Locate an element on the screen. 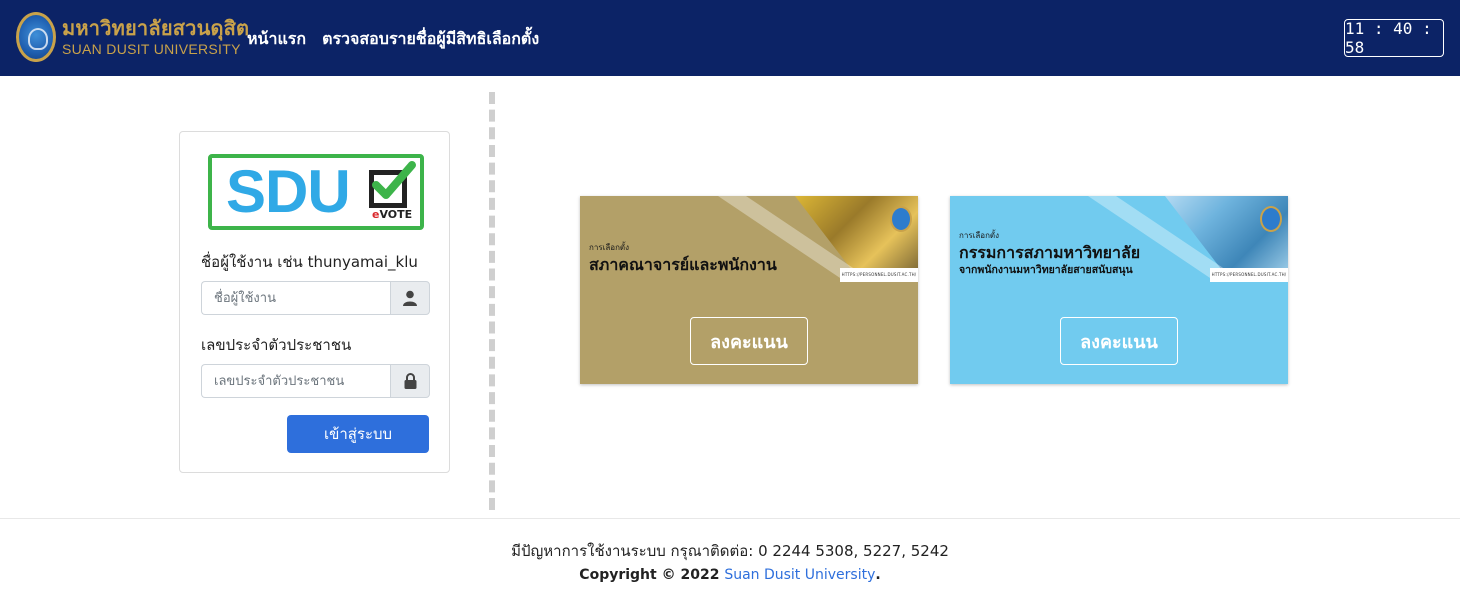 The image size is (1460, 600). nav-home-link: หน้าแรก is located at coordinates (276, 39).